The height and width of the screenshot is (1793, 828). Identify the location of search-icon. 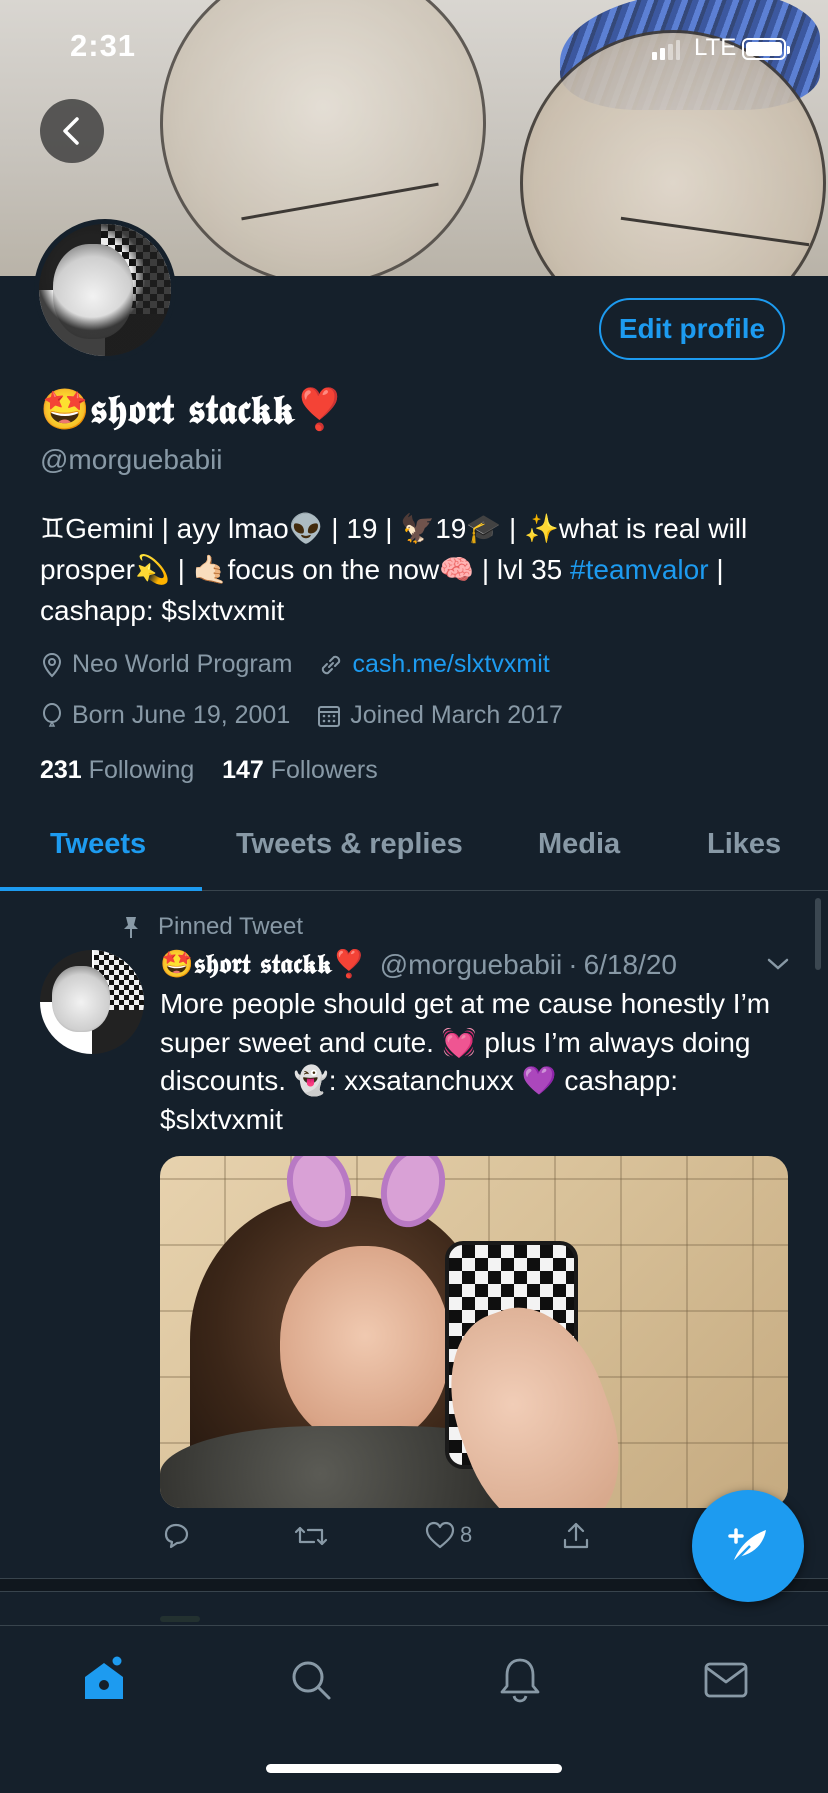
(311, 1680).